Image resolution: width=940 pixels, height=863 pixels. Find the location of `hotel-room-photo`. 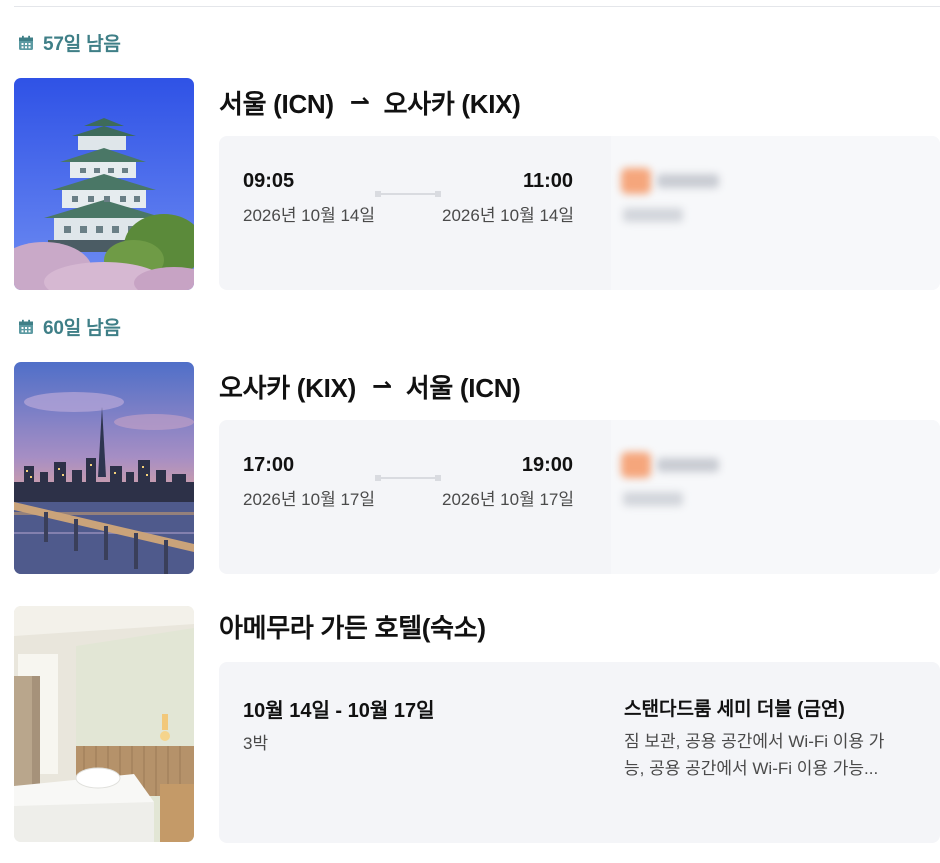

hotel-room-photo is located at coordinates (104, 724).